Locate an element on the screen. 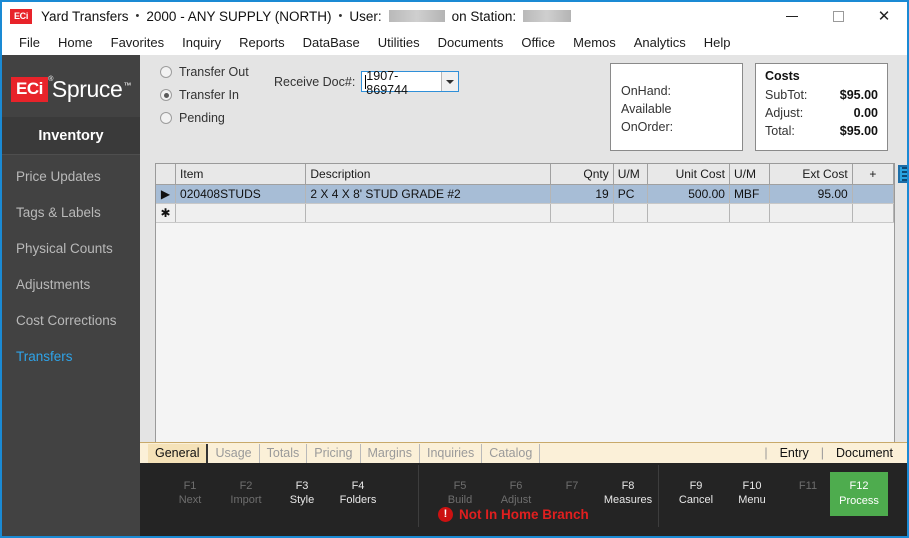 The height and width of the screenshot is (538, 909). fn-key-f2-import: F2 Import is located at coordinates (246, 489).